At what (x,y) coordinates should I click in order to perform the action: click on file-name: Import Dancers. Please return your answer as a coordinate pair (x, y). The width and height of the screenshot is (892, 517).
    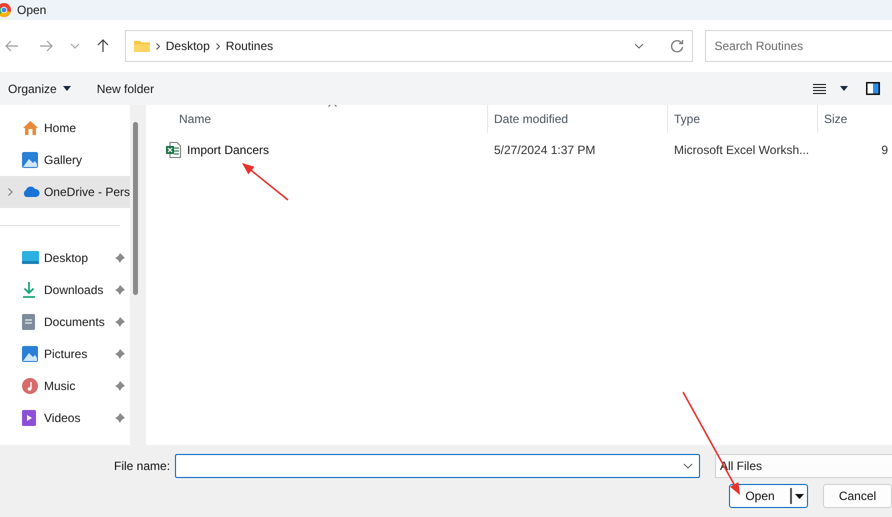
    Looking at the image, I should click on (228, 150).